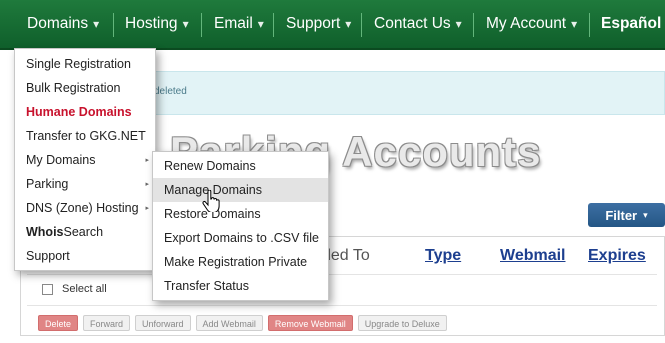  I want to click on unforward-button: Unforward, so click(163, 323).